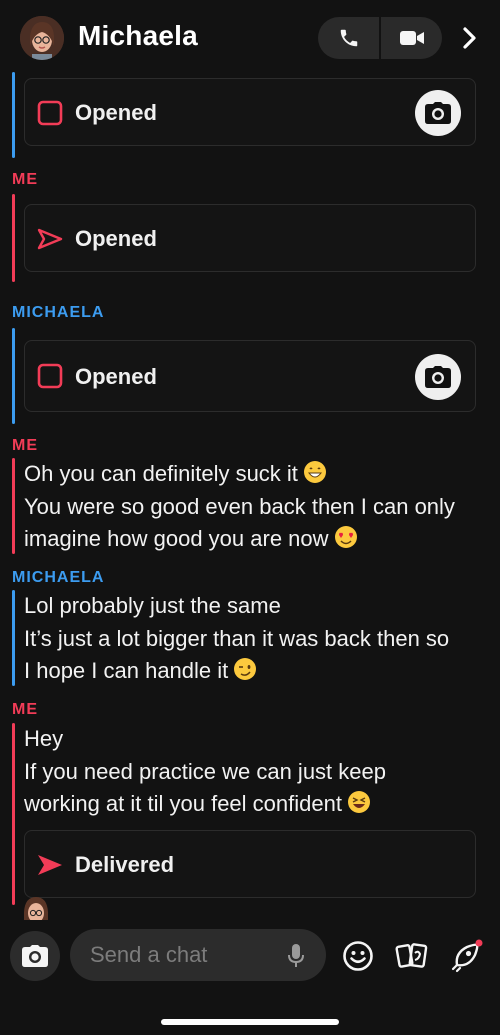 The image size is (500, 1035). I want to click on video-call-button, so click(411, 38).